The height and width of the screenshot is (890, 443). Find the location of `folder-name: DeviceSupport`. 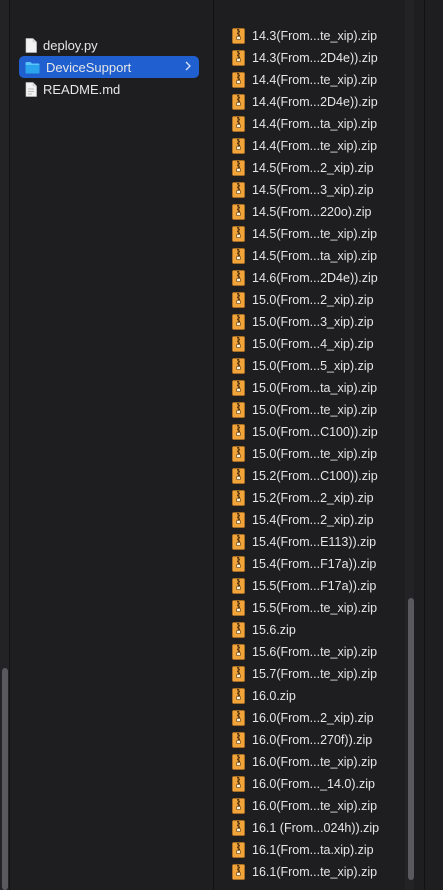

folder-name: DeviceSupport is located at coordinates (89, 67).